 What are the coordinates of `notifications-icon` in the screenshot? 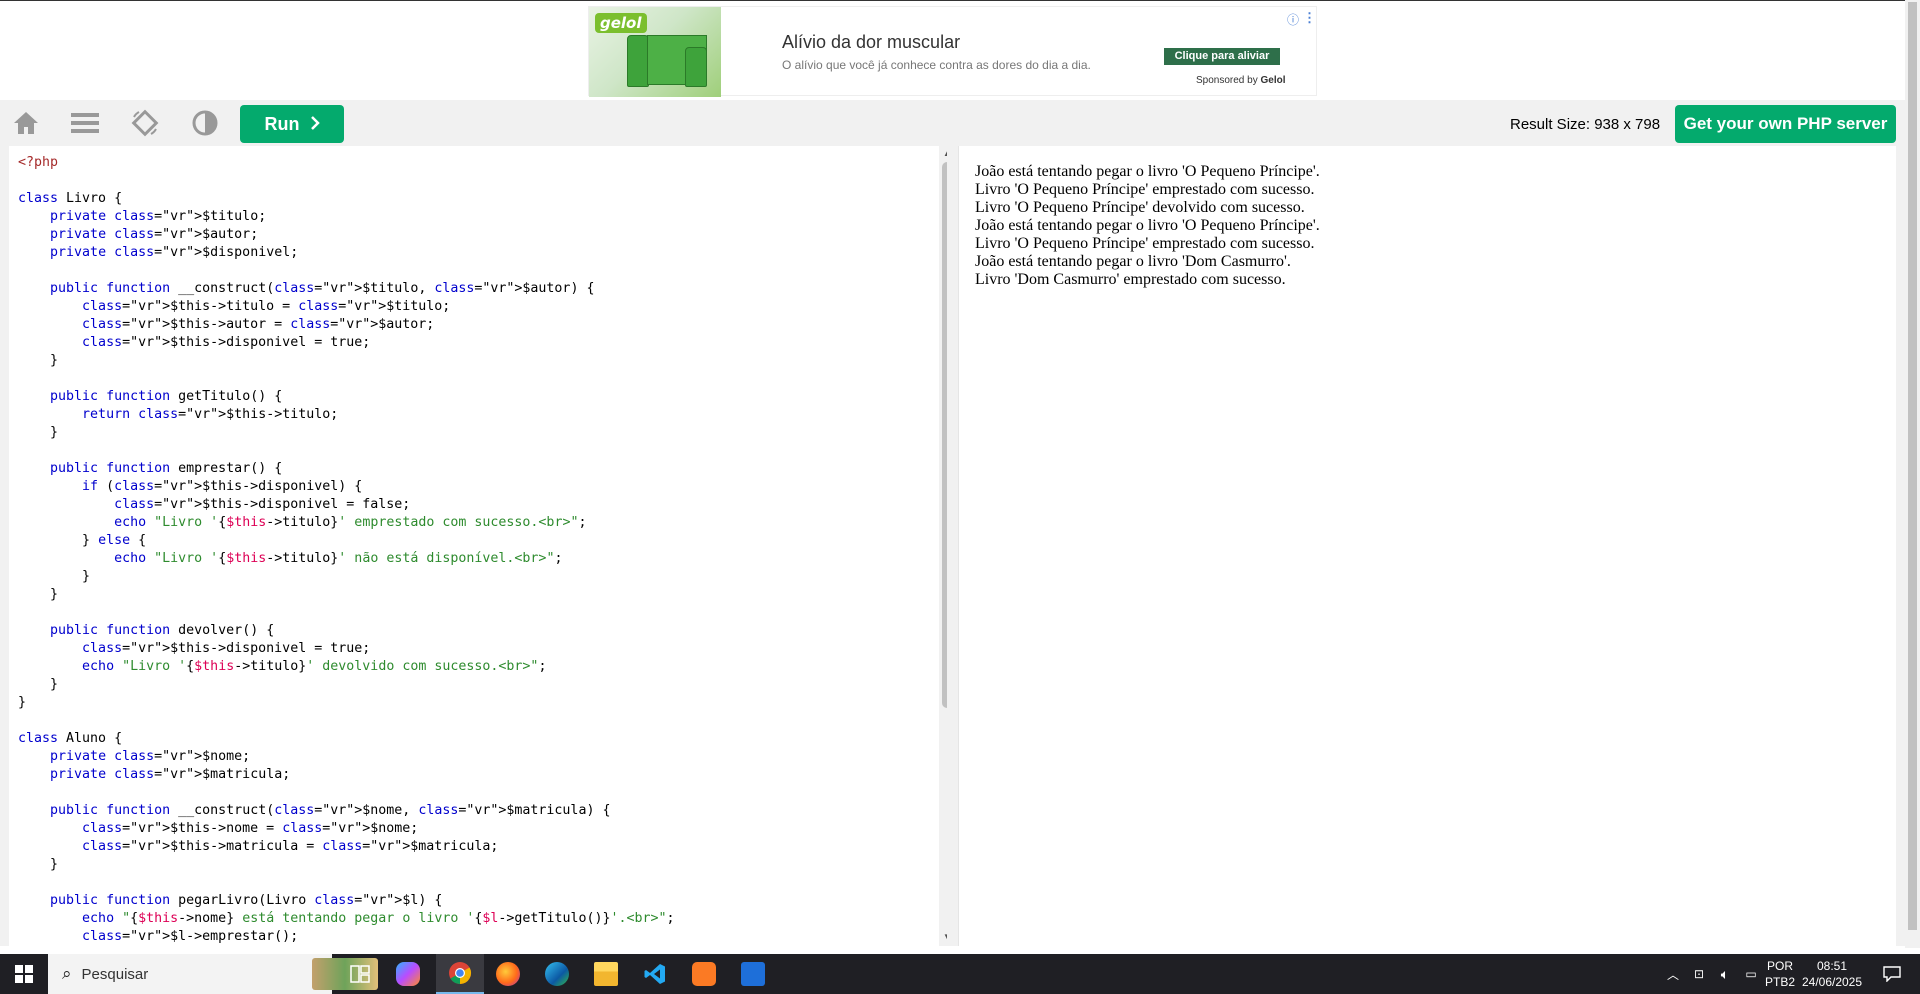 It's located at (1892, 974).